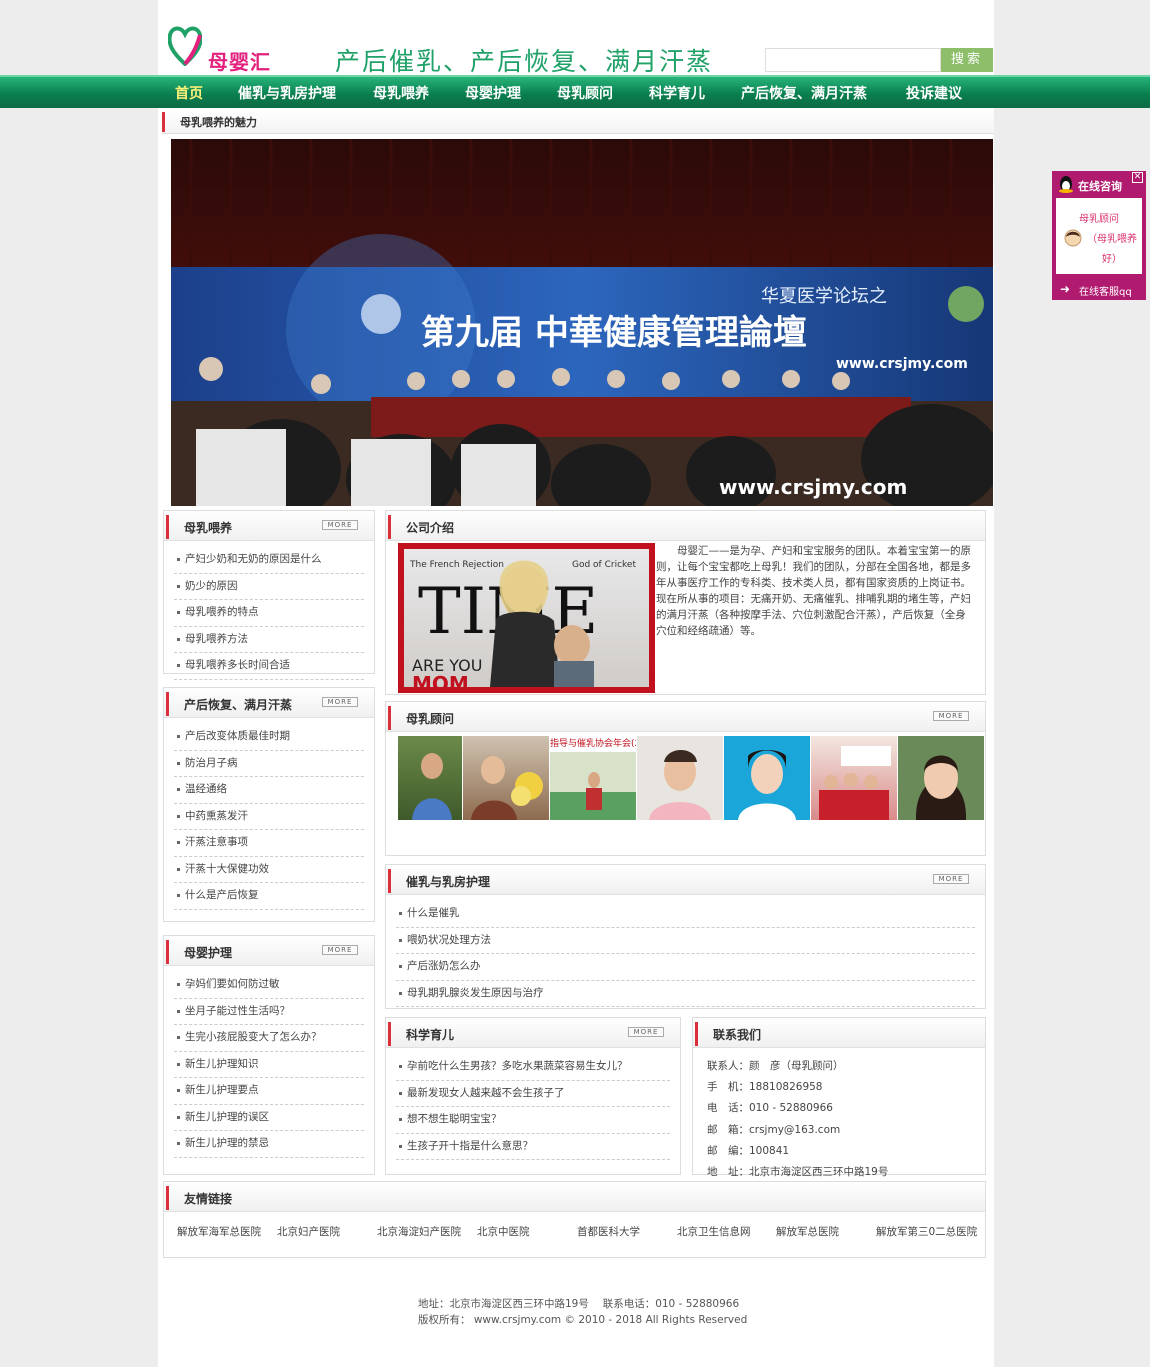 The width and height of the screenshot is (1150, 1367). What do you see at coordinates (604, 565) in the screenshot?
I see `cover-headline-right: God of Cricket` at bounding box center [604, 565].